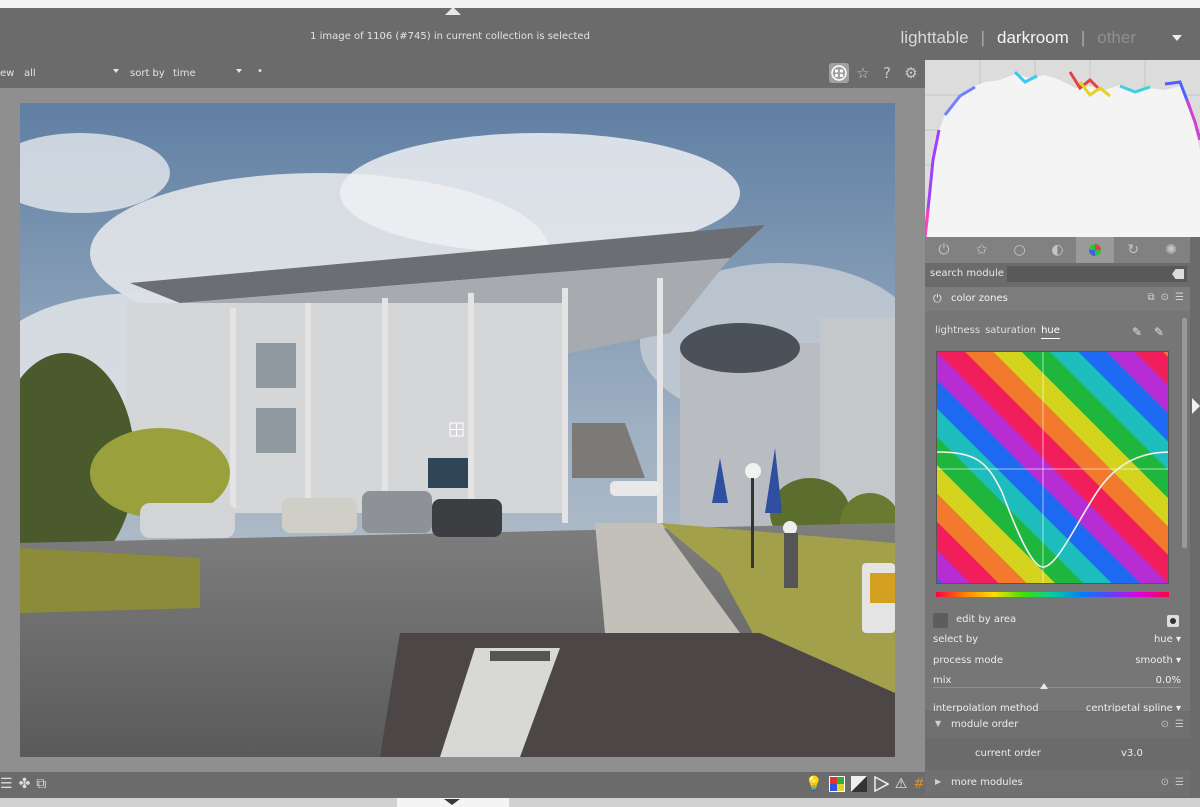 The image size is (1200, 807). I want to click on area-picker-icon: ✎, so click(1159, 332).